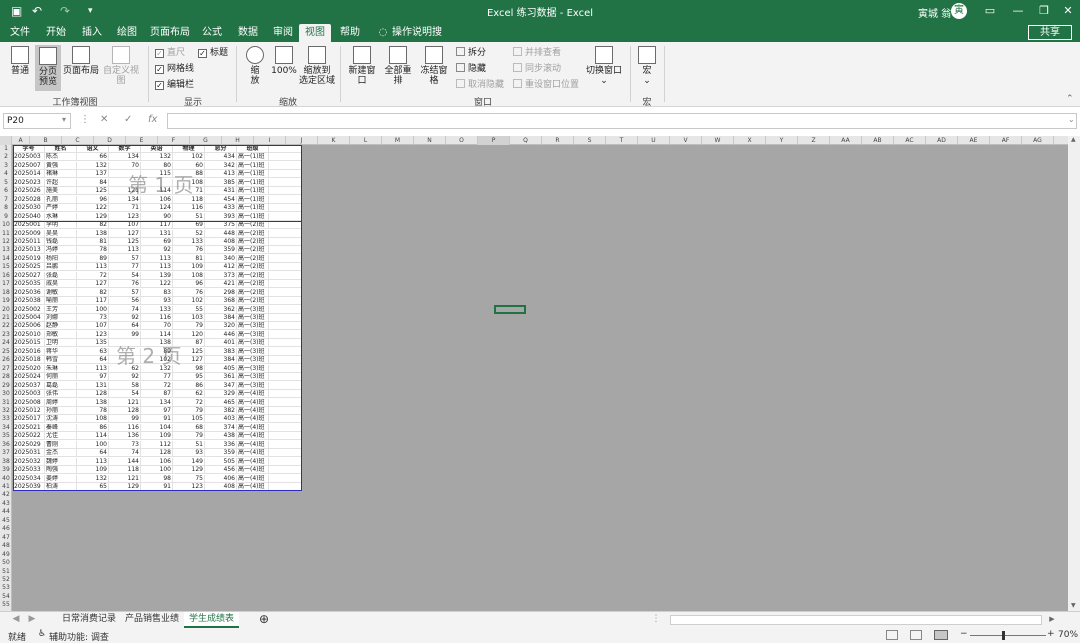 The width and height of the screenshot is (1080, 643). Describe the element at coordinates (6, 428) in the screenshot. I see `row-header: 34` at that location.